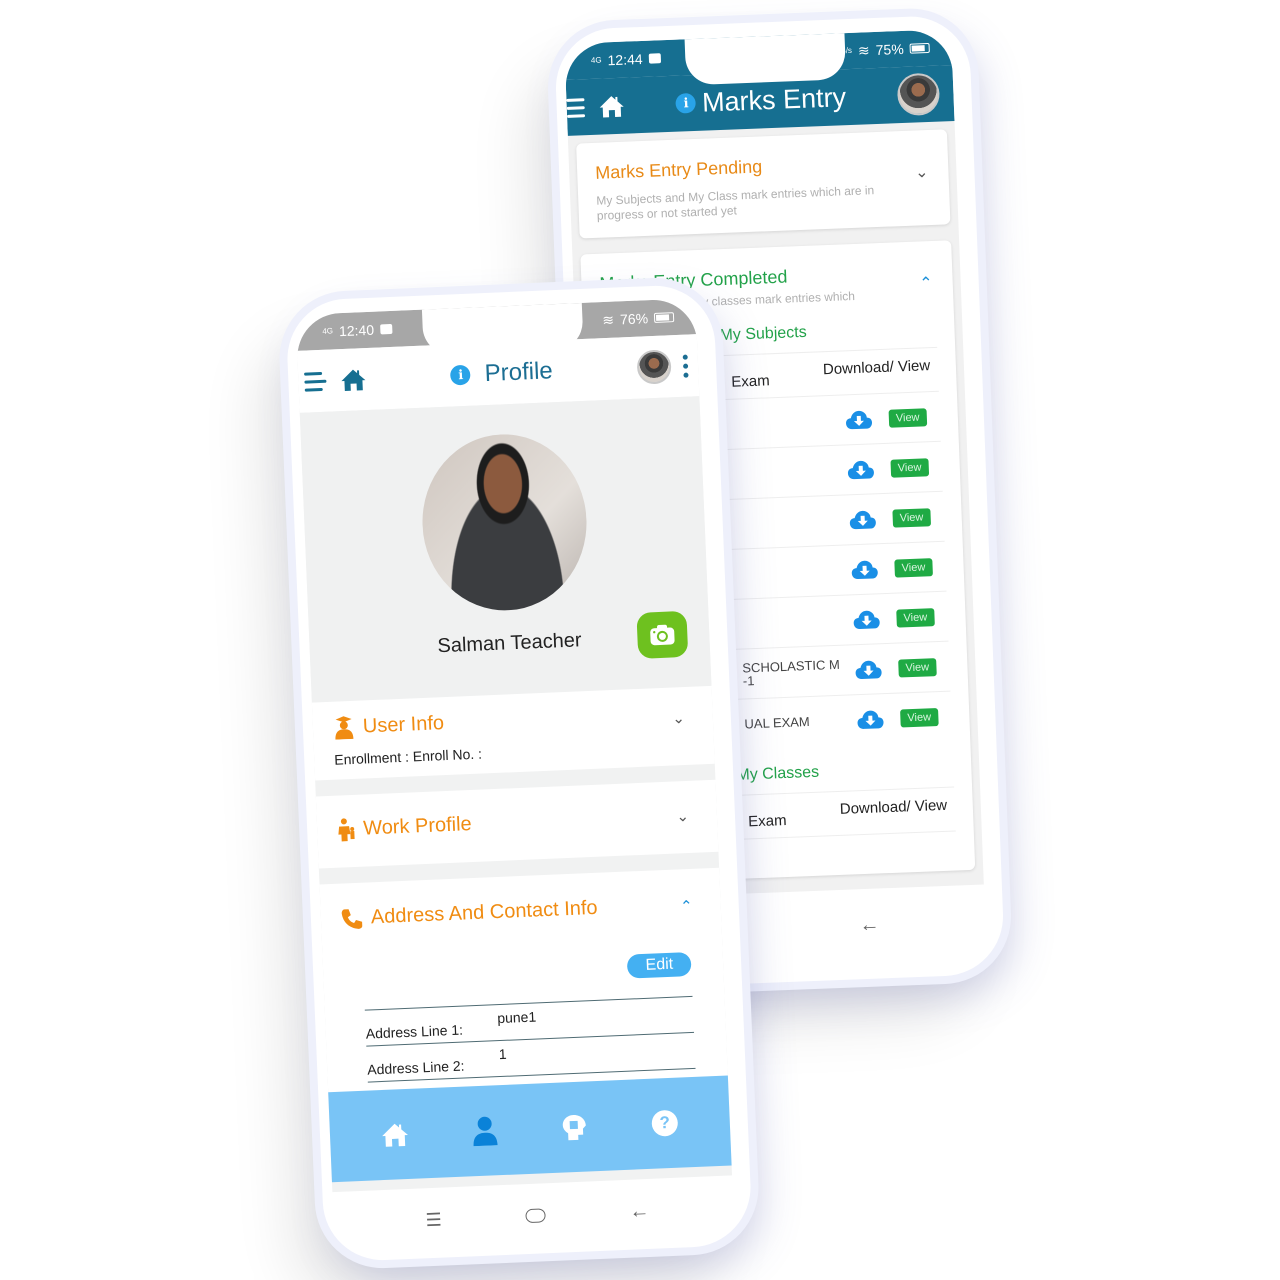 This screenshot has width=1280, height=1280. What do you see at coordinates (634, 319) in the screenshot?
I see `battery-percent: 76%` at bounding box center [634, 319].